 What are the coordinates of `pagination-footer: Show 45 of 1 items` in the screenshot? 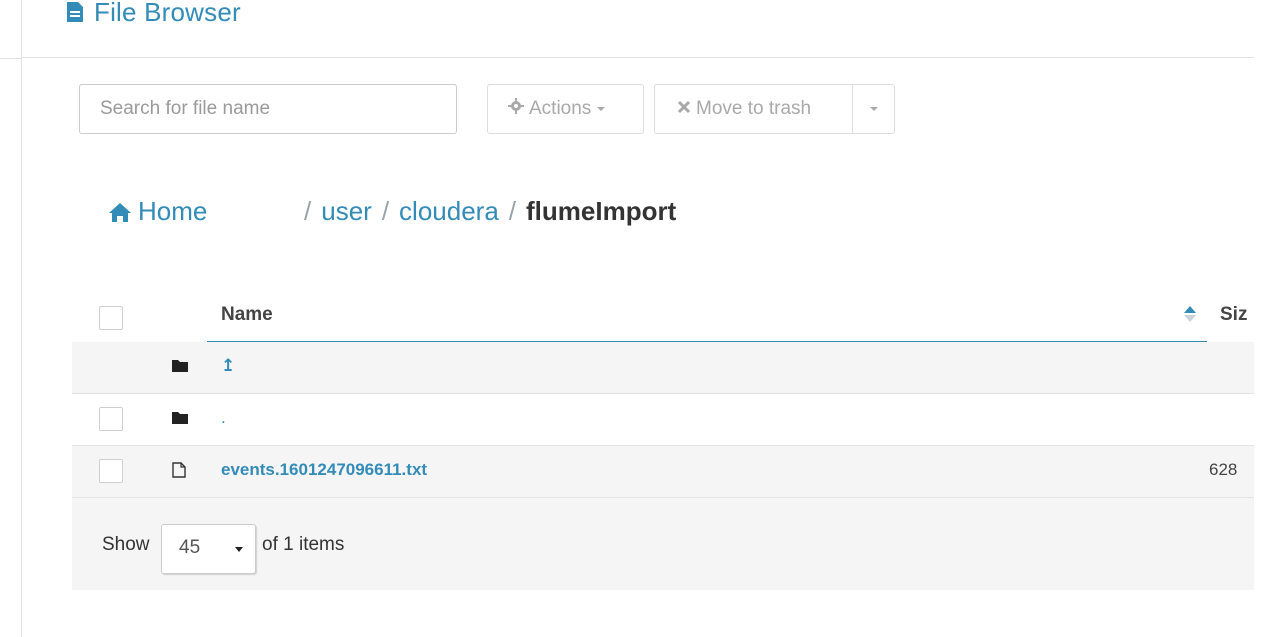 It's located at (663, 544).